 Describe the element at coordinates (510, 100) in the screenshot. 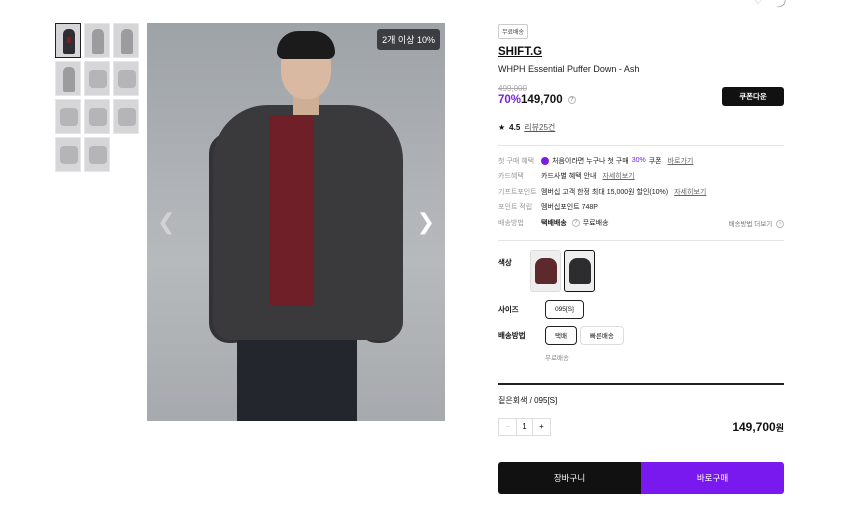

I see `discount-rate: 70%` at that location.